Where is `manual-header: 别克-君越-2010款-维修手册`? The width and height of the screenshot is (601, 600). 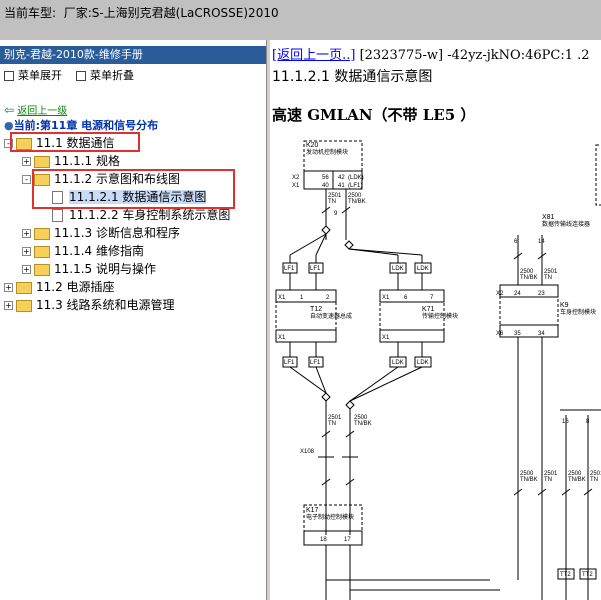
manual-header: 别克-君越-2010款-维修手册 is located at coordinates (133, 55).